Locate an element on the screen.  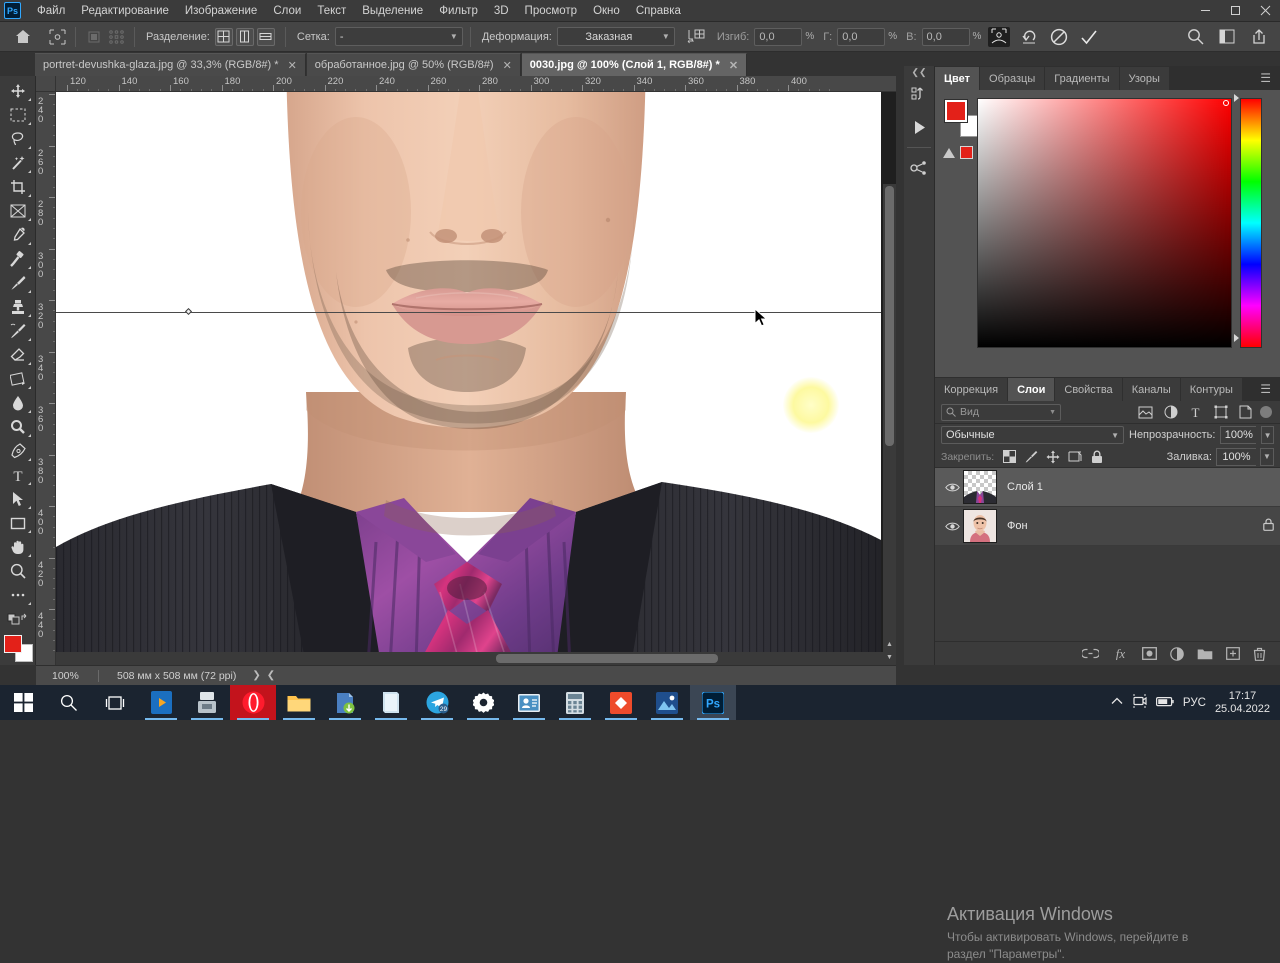
status-collapse-icon: ❮ is located at coordinates (271, 675).